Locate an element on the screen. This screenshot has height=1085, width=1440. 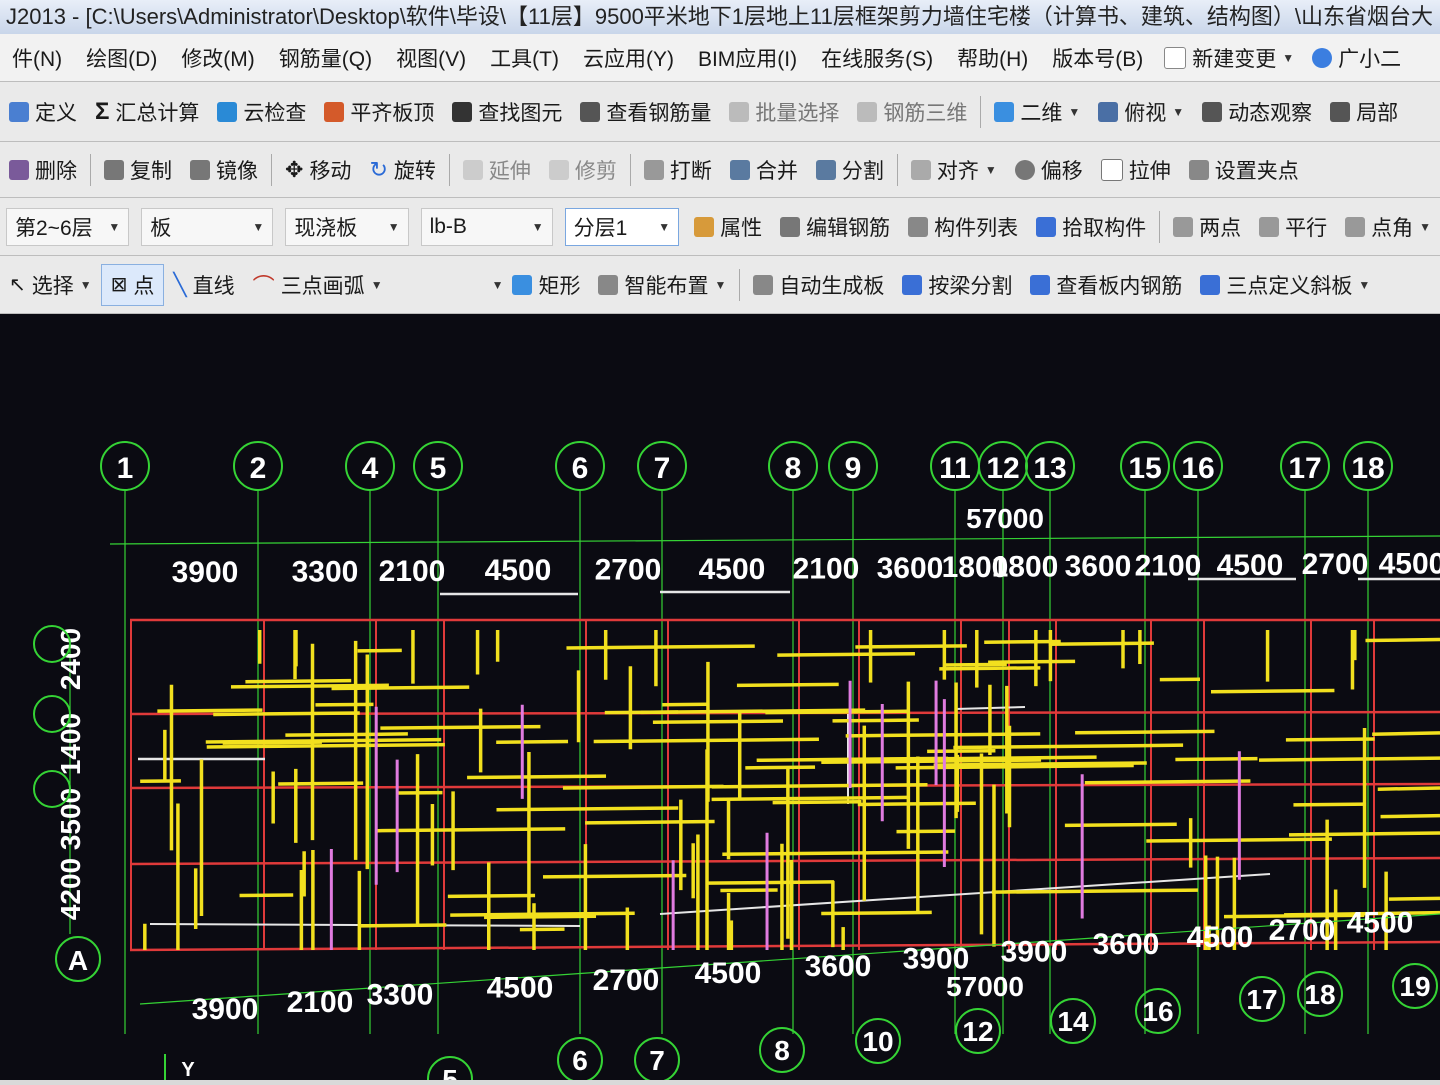
new-change-button: 新建变更▼ is located at coordinates (1229, 58).